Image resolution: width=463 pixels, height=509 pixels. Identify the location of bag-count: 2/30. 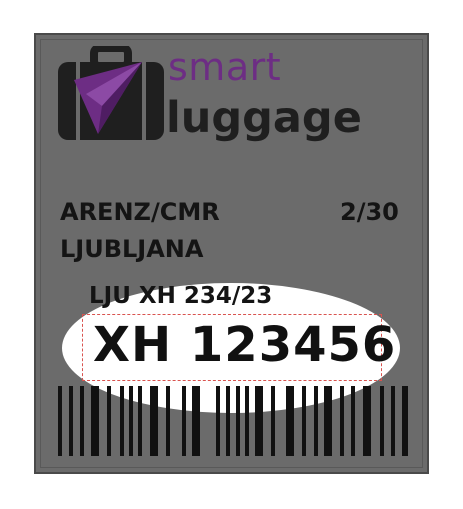
(369, 212).